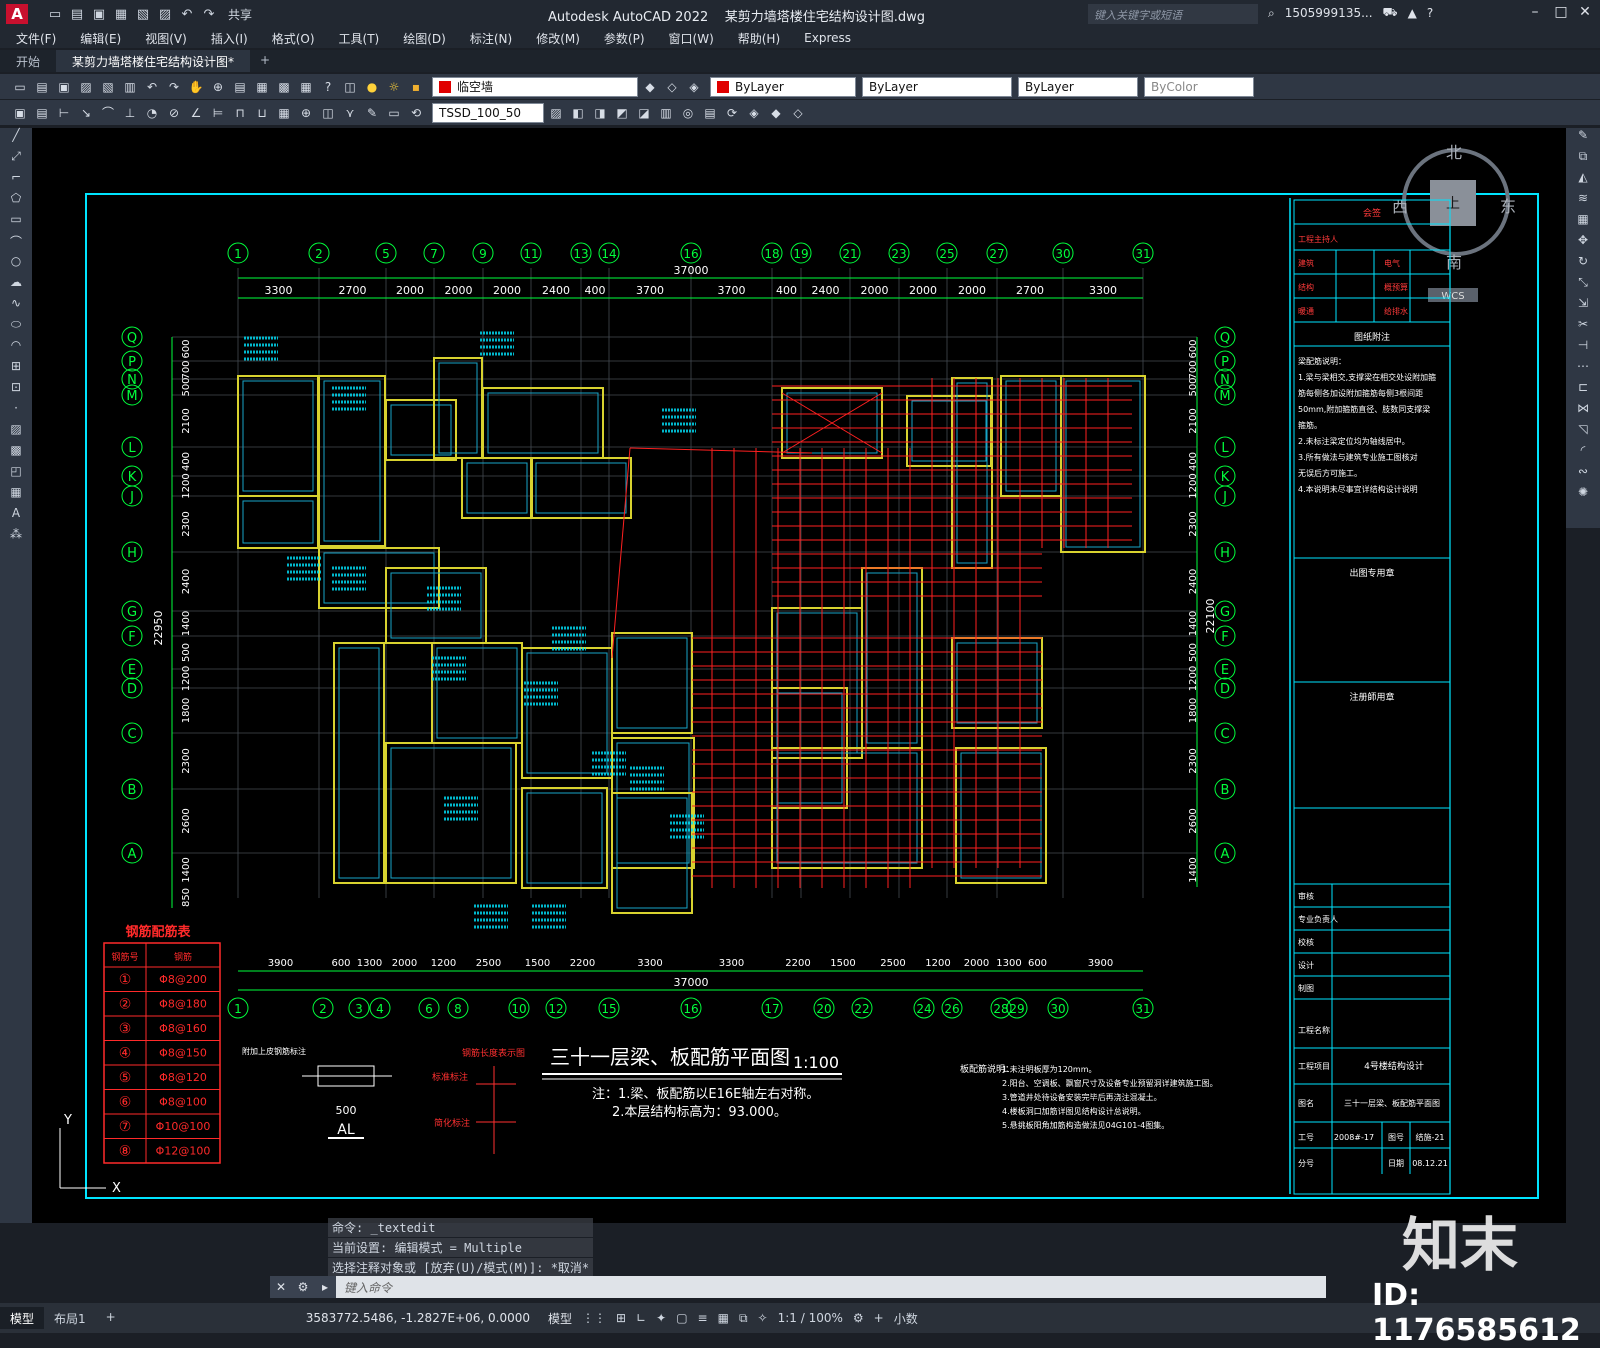 This screenshot has height=1348, width=1600. What do you see at coordinates (166, 38) in the screenshot?
I see `menu-view: 视图(V)` at bounding box center [166, 38].